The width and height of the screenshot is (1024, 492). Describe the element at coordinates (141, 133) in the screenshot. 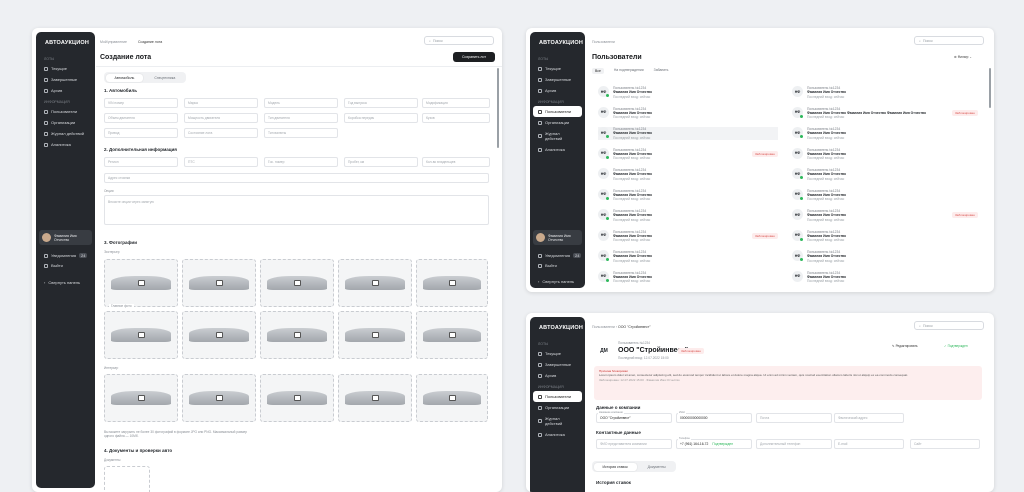

I see `form-field: Привод` at that location.